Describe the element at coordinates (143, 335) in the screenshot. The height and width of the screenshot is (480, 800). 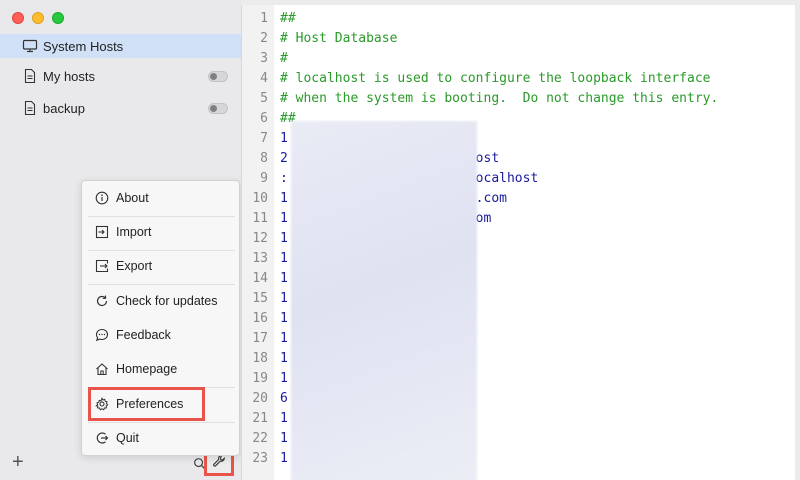
I see `menu-item-label: Feedback` at that location.